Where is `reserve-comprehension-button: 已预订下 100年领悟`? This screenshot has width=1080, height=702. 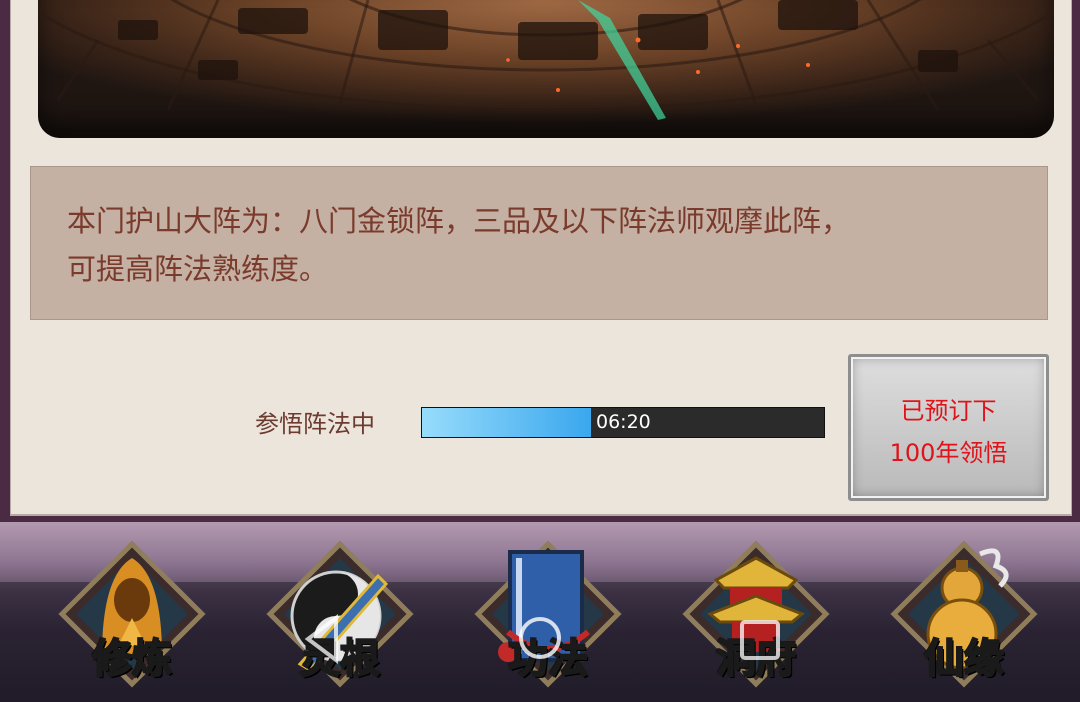
reserve-comprehension-button: 已预订下 100年领悟 is located at coordinates (948, 427).